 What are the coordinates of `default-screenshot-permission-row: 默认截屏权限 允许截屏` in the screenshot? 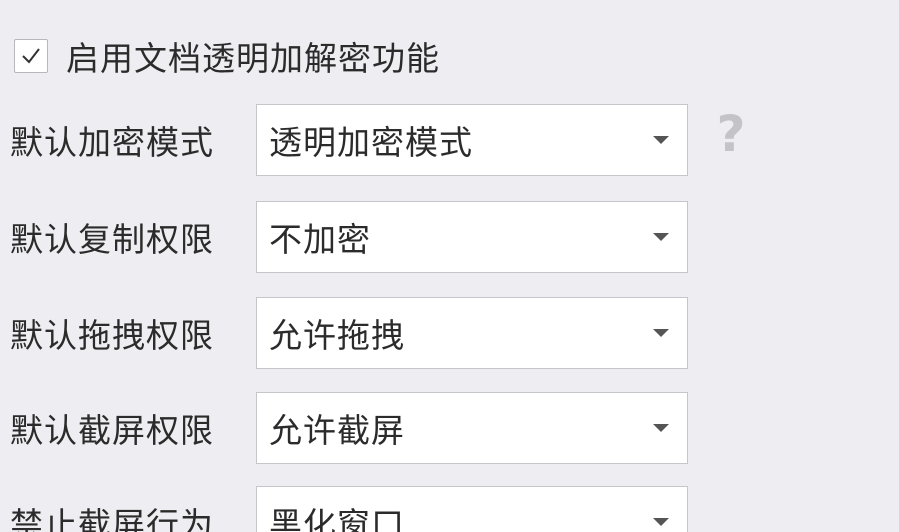 It's located at (349, 428).